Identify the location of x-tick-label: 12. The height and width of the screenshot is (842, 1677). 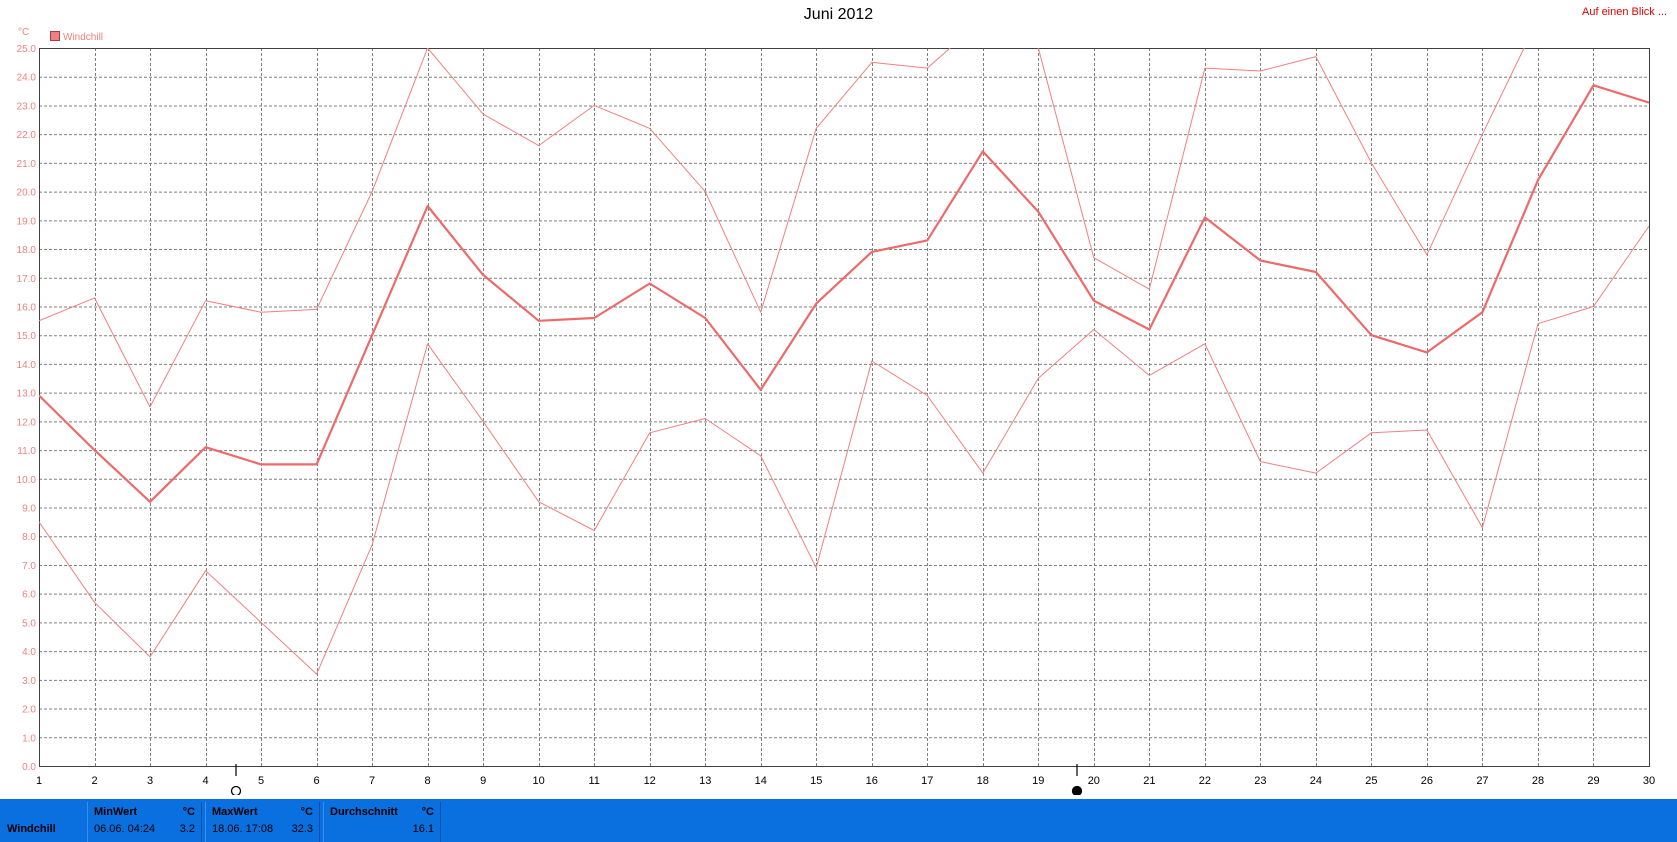
(650, 781).